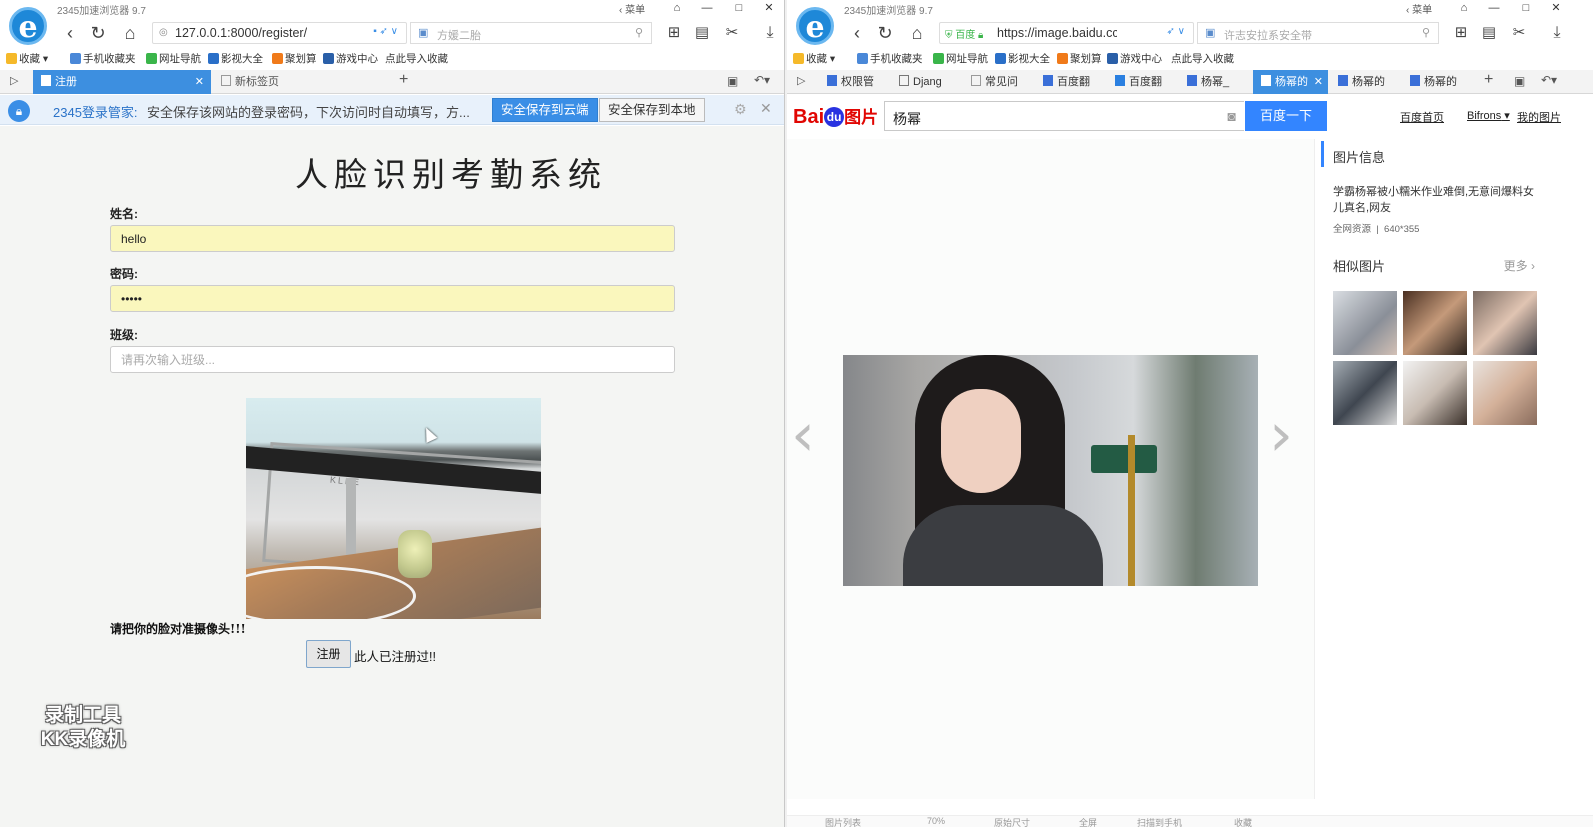 This screenshot has height=827, width=1593. What do you see at coordinates (1088, 821) in the screenshot?
I see `toolbar-fullscreen: 全屏` at bounding box center [1088, 821].